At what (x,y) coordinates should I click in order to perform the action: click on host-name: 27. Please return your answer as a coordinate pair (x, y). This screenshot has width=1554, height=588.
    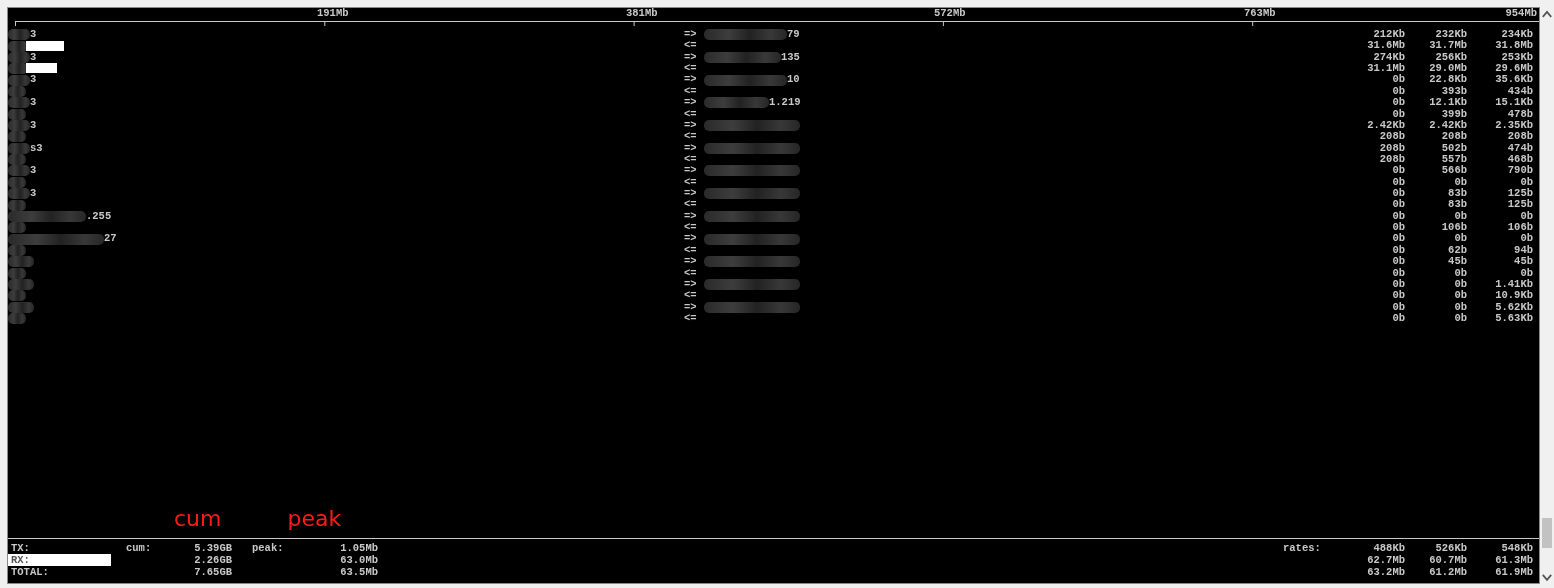
    Looking at the image, I should click on (110, 239).